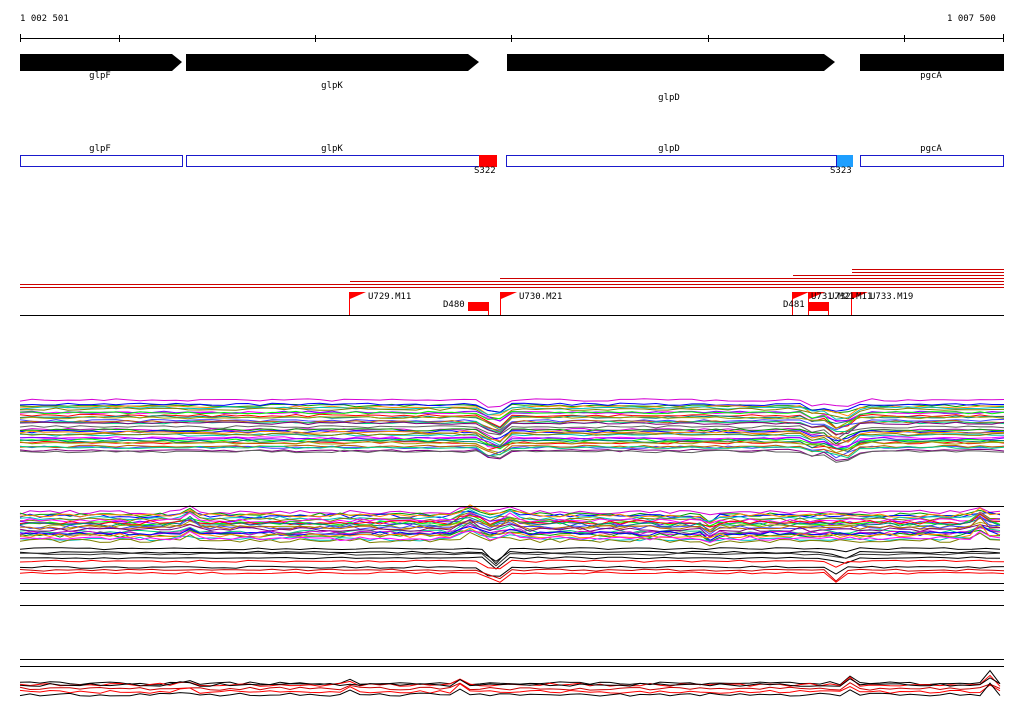  Describe the element at coordinates (509, 303) in the screenshot. I see `flag-U730` at that location.